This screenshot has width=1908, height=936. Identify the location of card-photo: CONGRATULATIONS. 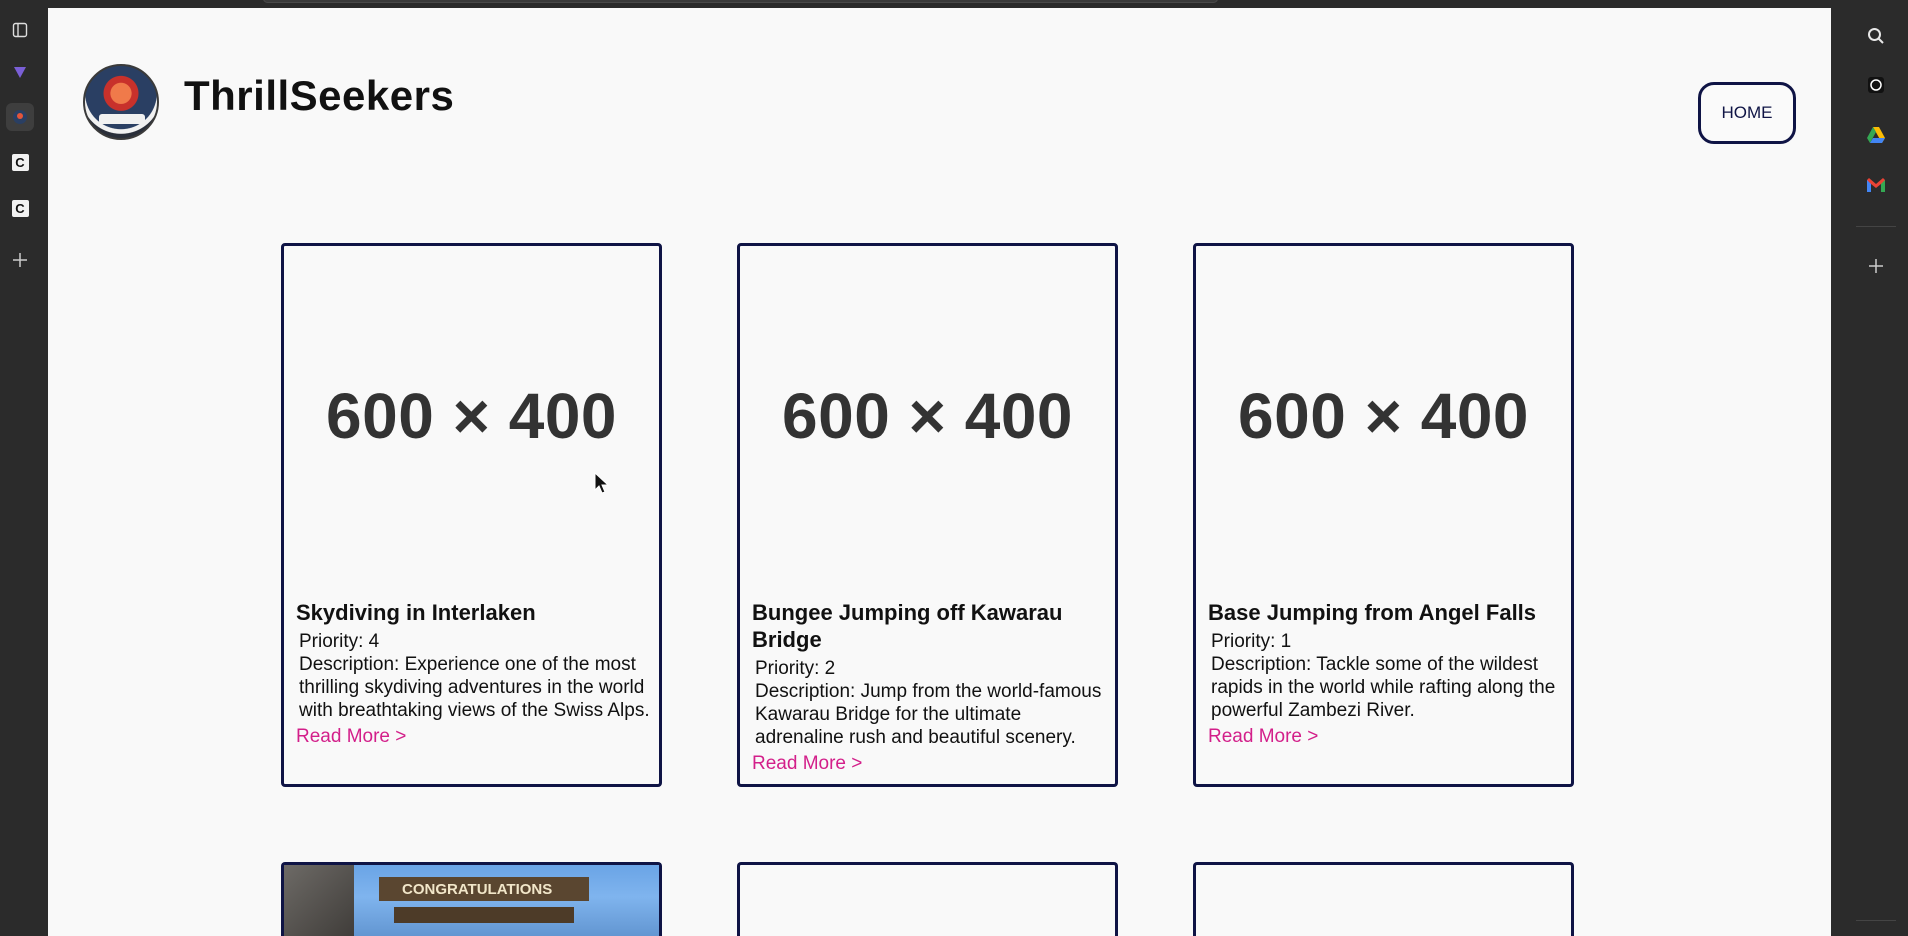
(471, 900).